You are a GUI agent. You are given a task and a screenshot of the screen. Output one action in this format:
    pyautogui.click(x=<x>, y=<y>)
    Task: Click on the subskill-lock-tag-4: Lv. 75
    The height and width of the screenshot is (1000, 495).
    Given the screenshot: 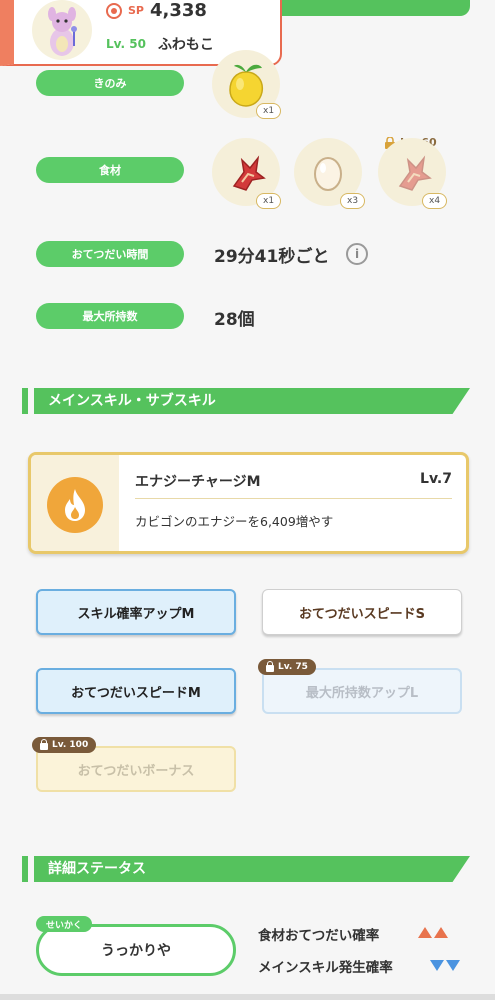 What is the action you would take?
    pyautogui.click(x=287, y=667)
    